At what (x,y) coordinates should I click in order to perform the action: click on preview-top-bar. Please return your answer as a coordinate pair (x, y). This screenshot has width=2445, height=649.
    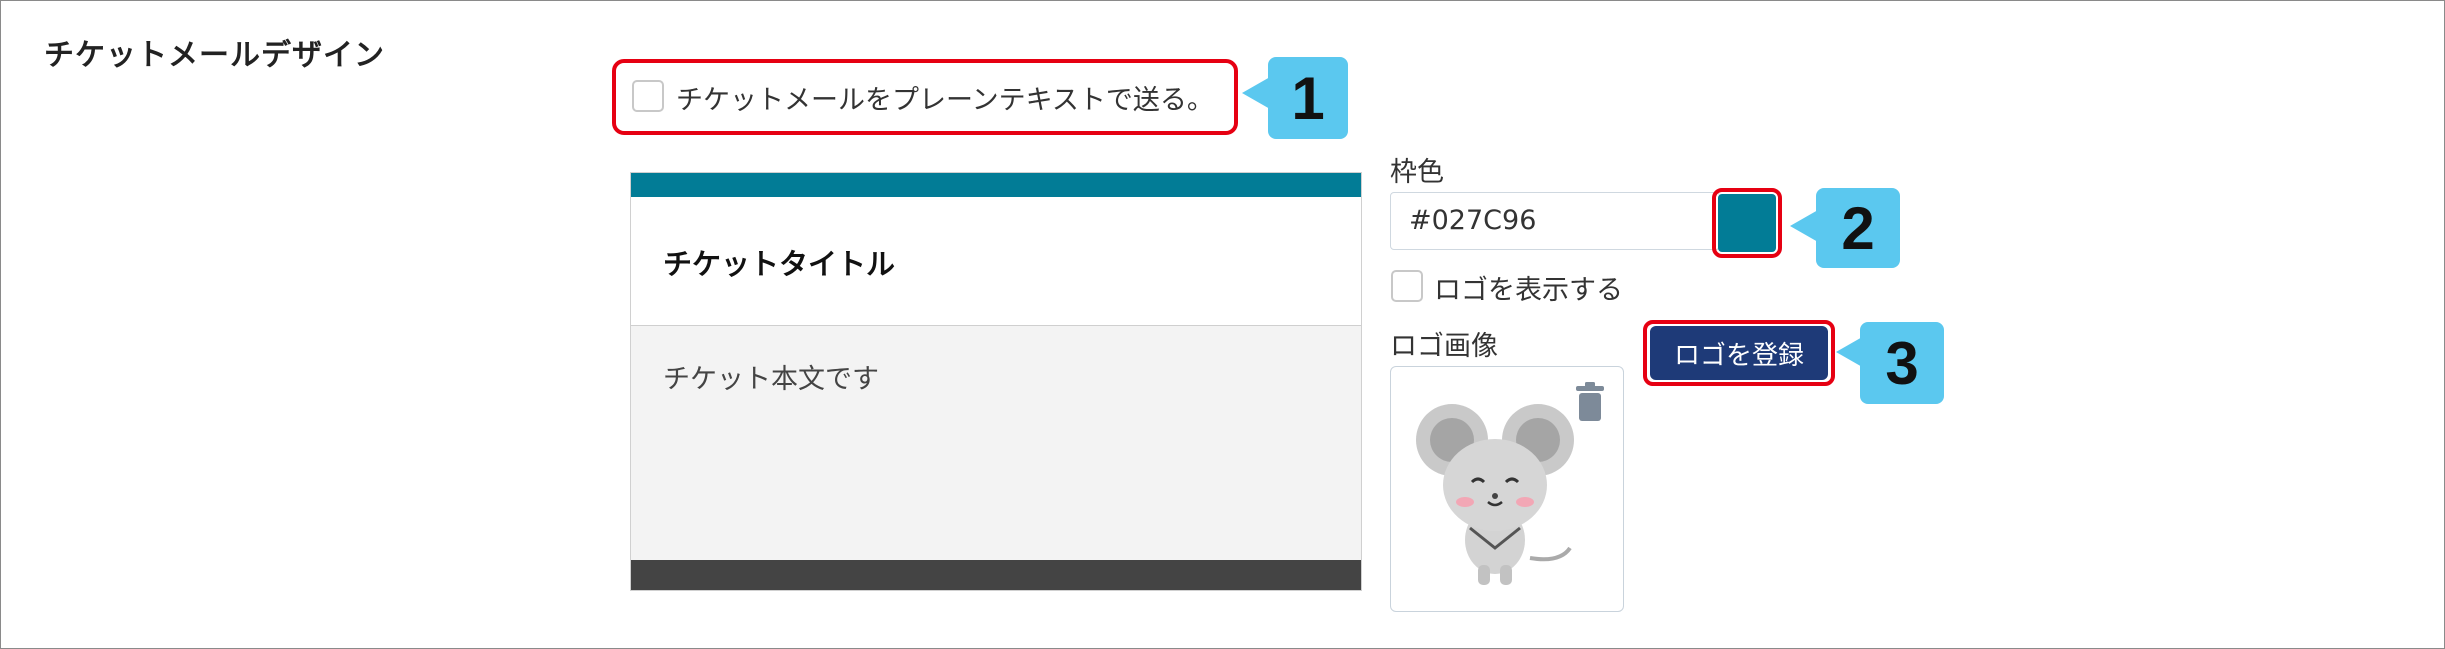
    Looking at the image, I should click on (996, 185).